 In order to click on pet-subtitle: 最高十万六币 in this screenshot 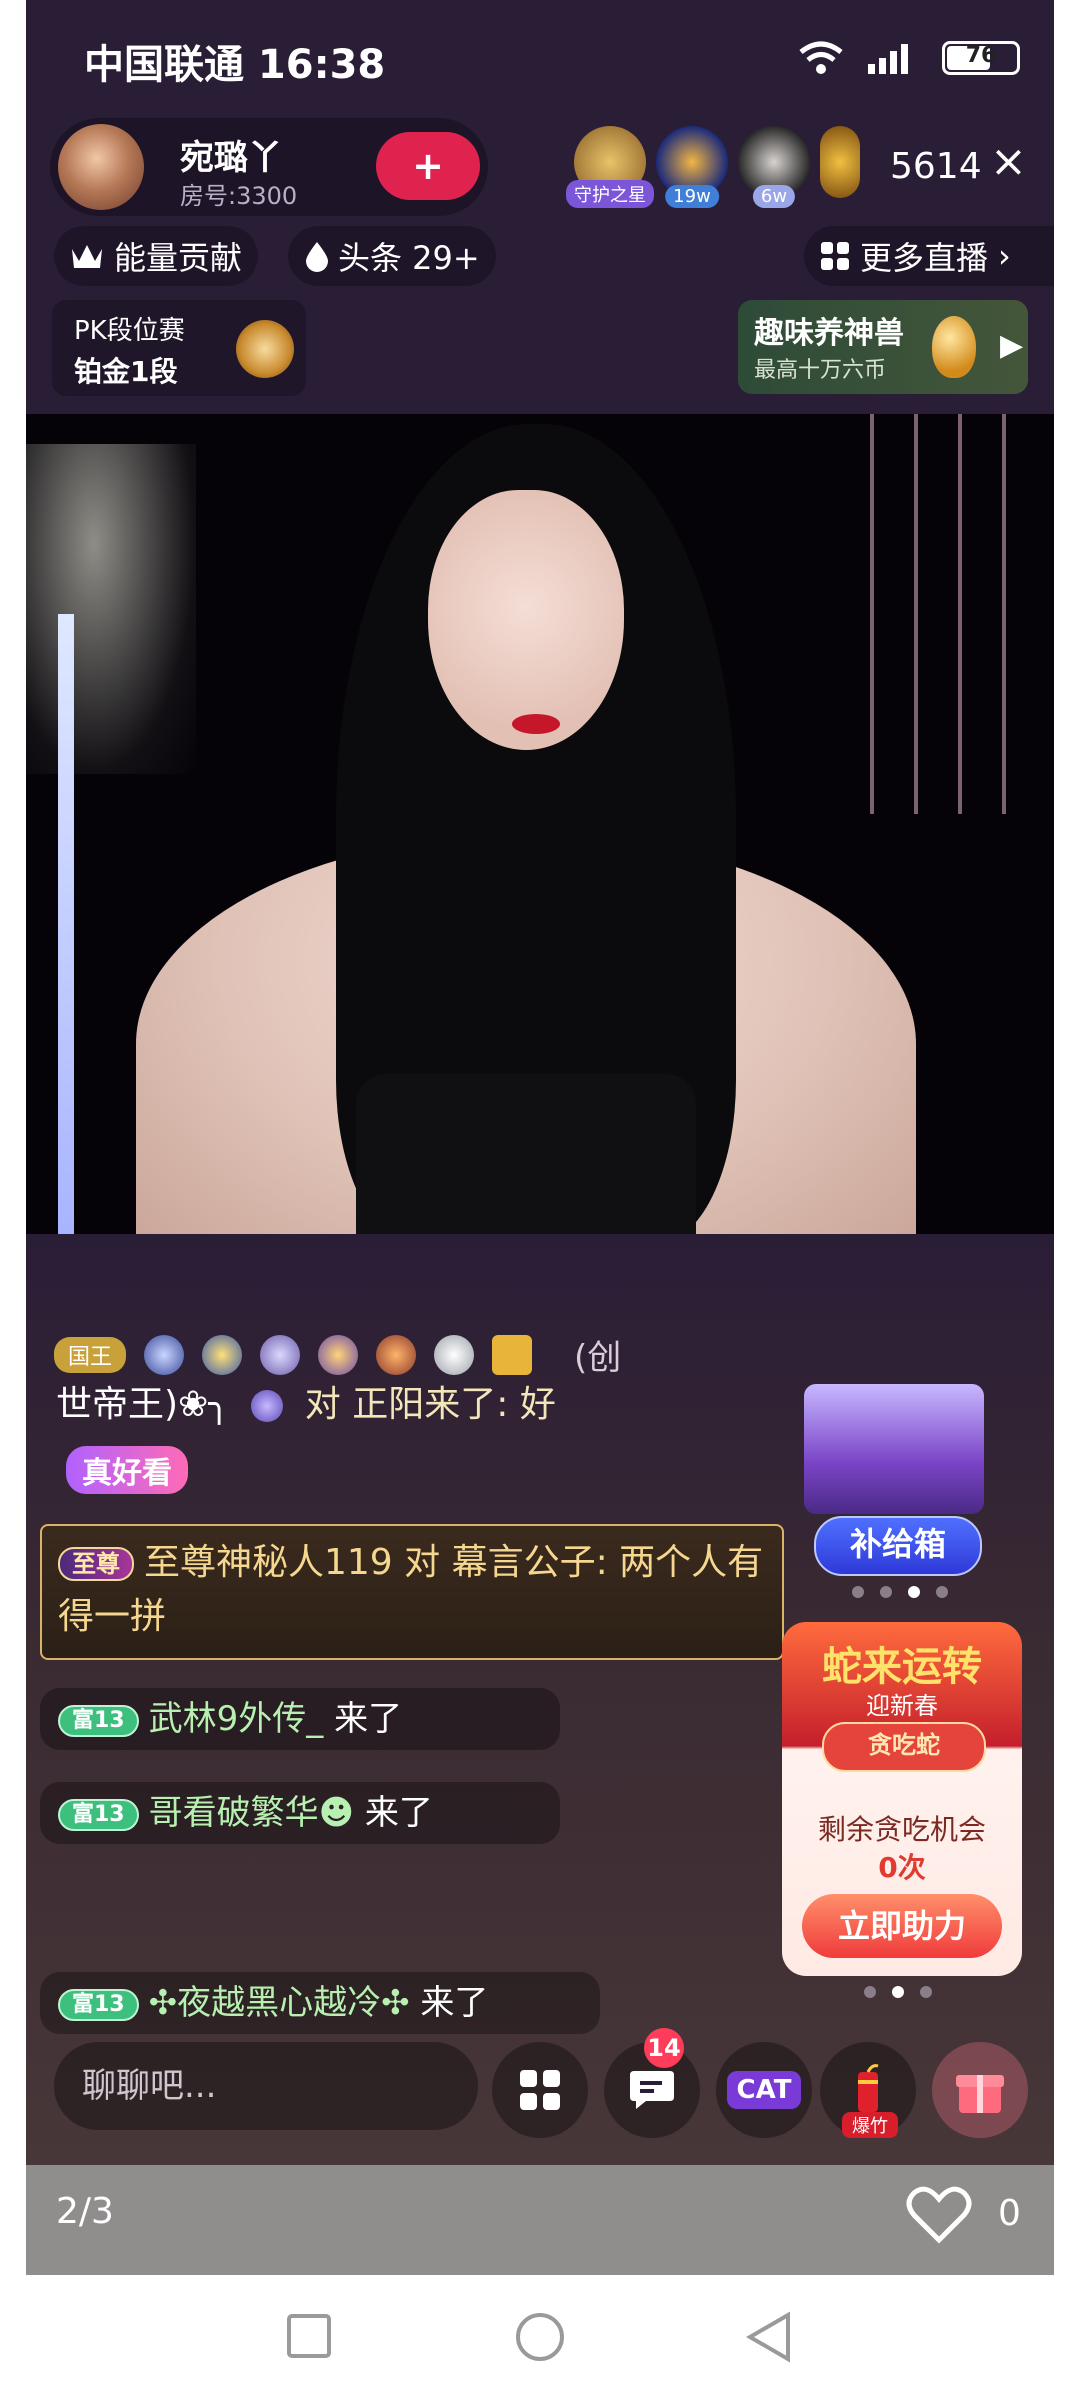, I will do `click(820, 370)`.